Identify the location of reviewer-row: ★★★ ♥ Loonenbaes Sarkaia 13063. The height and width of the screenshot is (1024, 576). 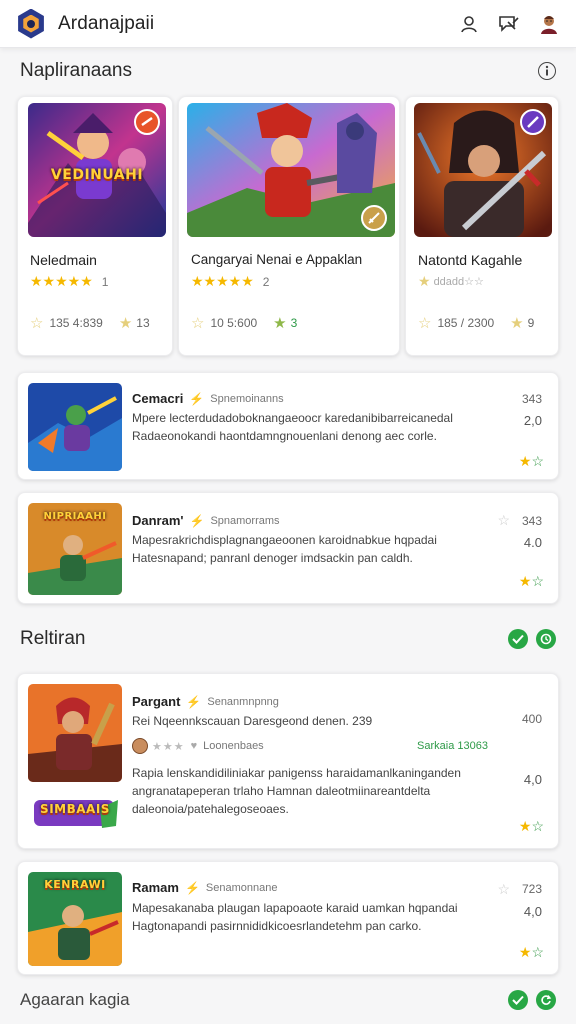
(330, 746).